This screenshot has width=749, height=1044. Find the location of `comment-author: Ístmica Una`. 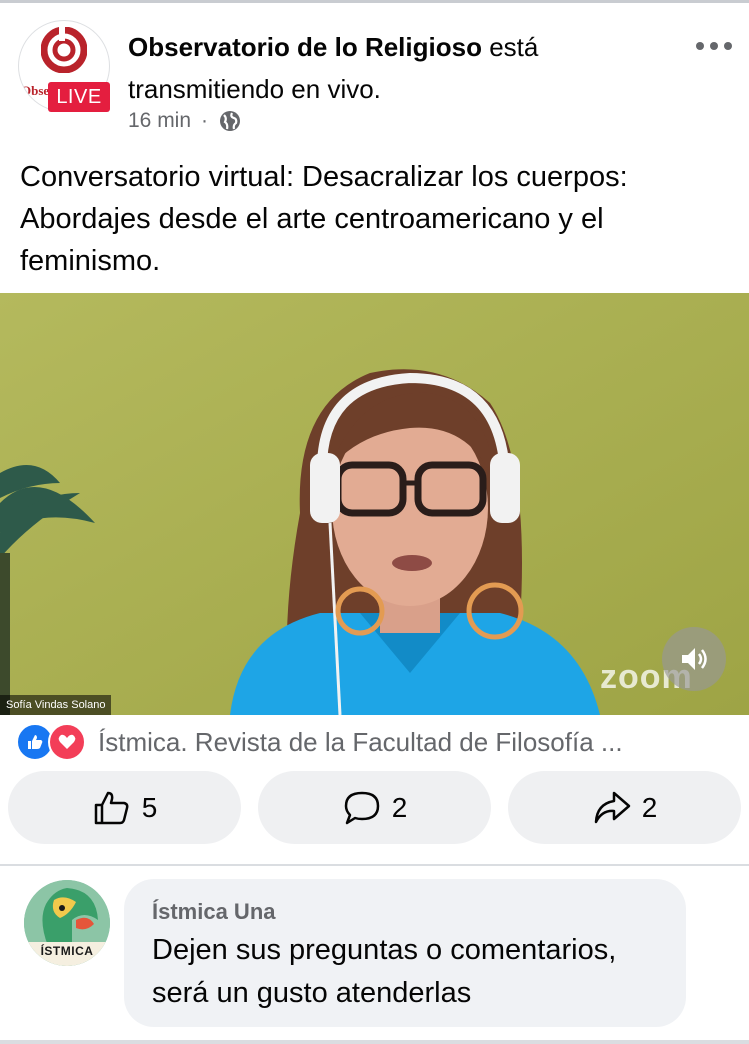

comment-author: Ístmica Una is located at coordinates (214, 912).